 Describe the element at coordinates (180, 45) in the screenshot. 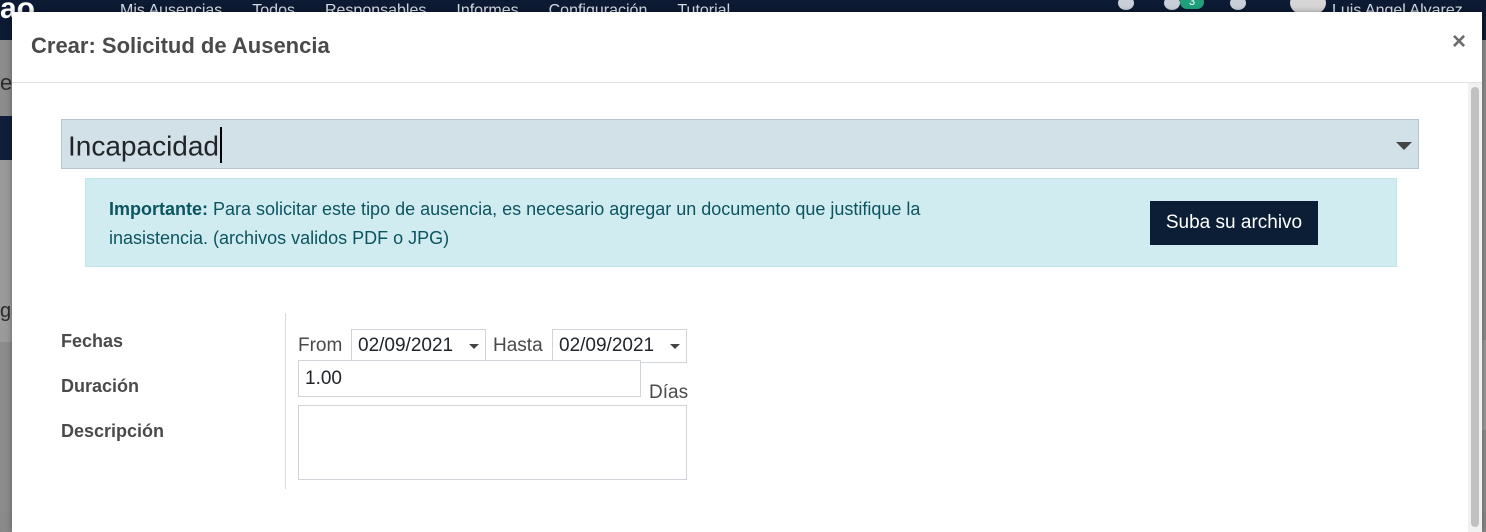

I see `dialog-title: Crear: Solicitud de Ausencia` at that location.